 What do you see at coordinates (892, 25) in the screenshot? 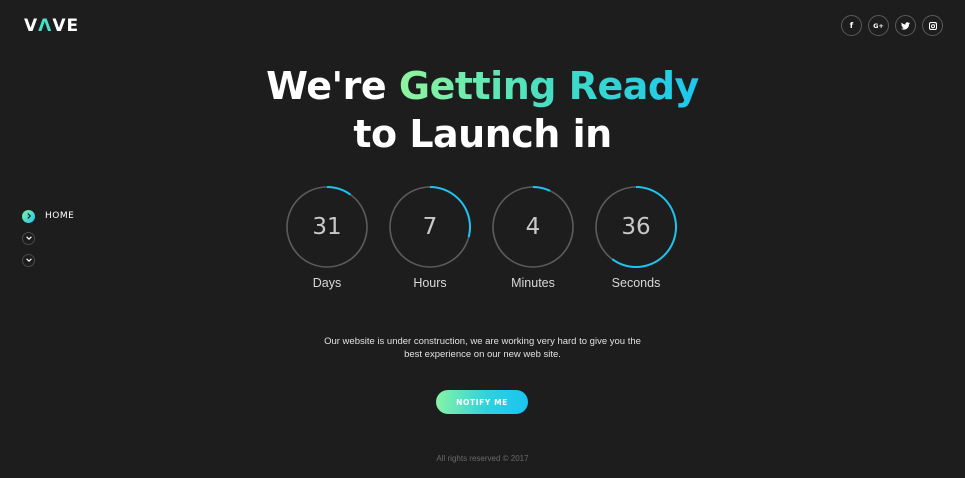
I see `social-links: f G+` at bounding box center [892, 25].